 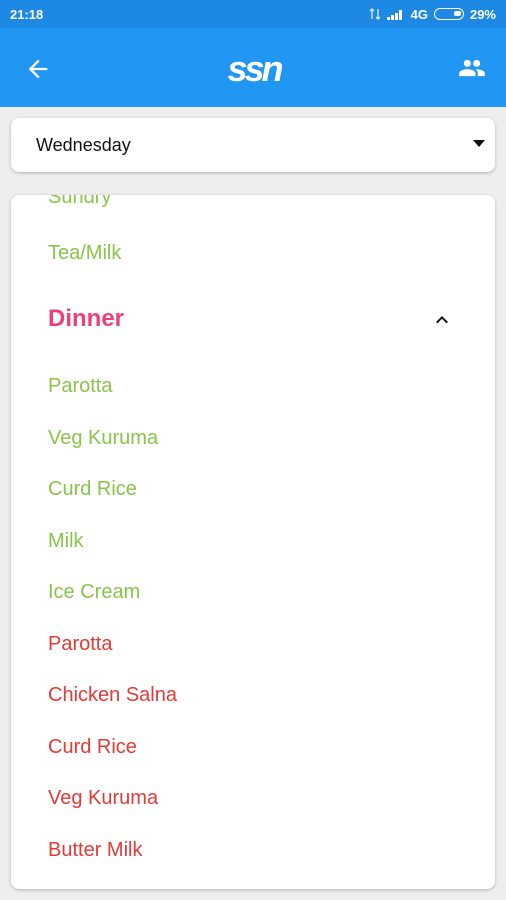 What do you see at coordinates (253, 14) in the screenshot?
I see `status-bar: 21:18 4G 29%` at bounding box center [253, 14].